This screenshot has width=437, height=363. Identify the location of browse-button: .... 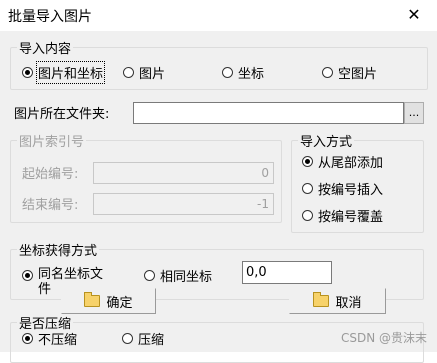
(414, 113).